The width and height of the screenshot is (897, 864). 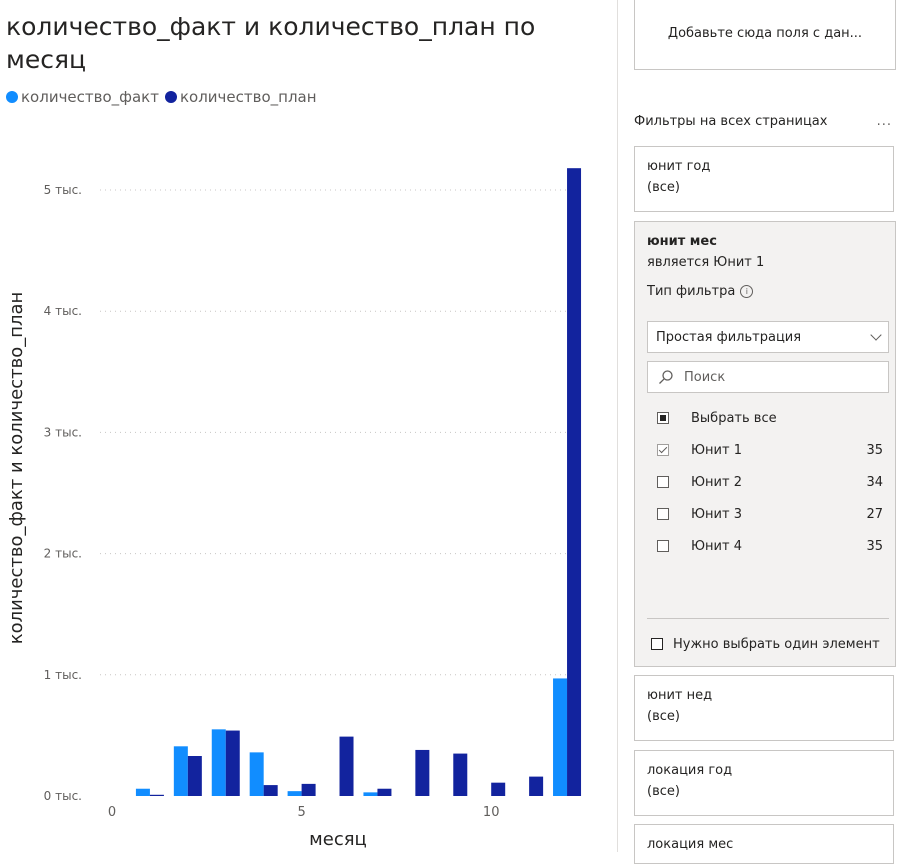 I want to click on x-axis-title: месяц, so click(x=338, y=839).